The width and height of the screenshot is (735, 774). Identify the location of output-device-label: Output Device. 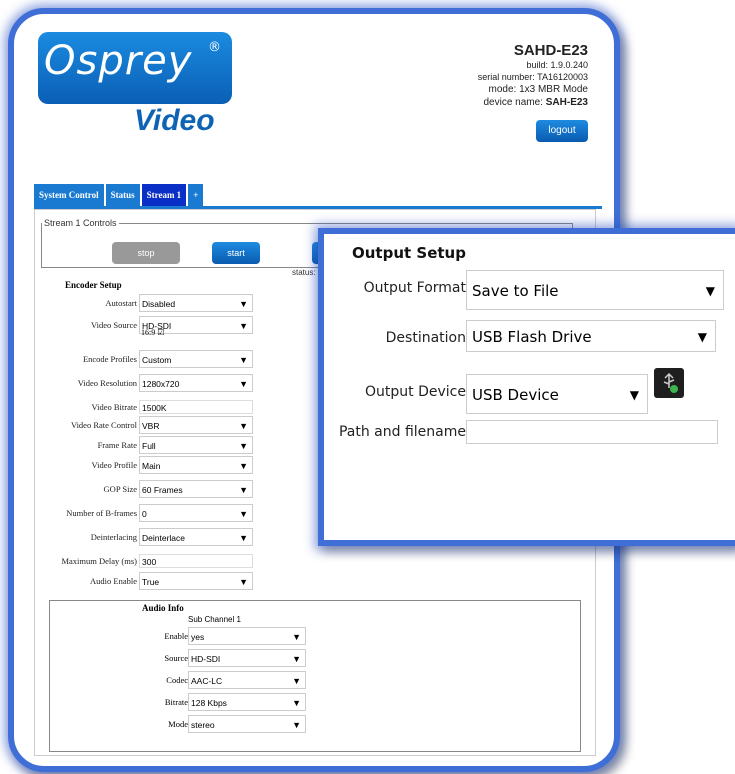
(415, 392).